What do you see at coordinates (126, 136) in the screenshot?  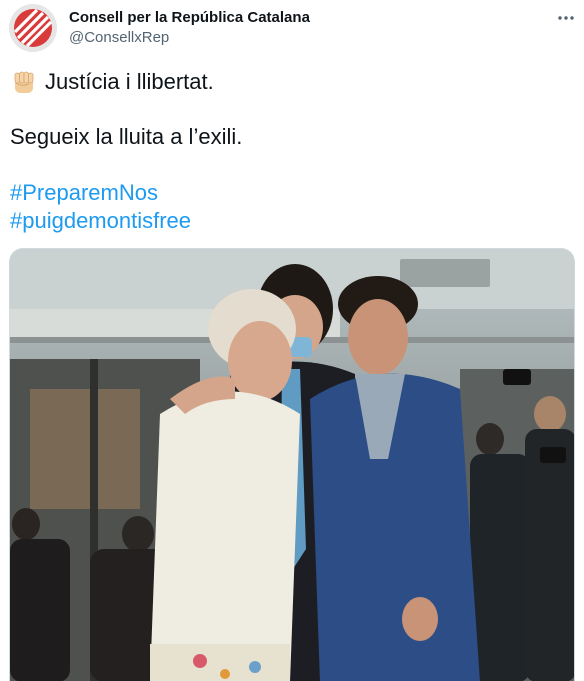 I see `tweet-text-line2: Segueix la lluita a l’exili.` at bounding box center [126, 136].